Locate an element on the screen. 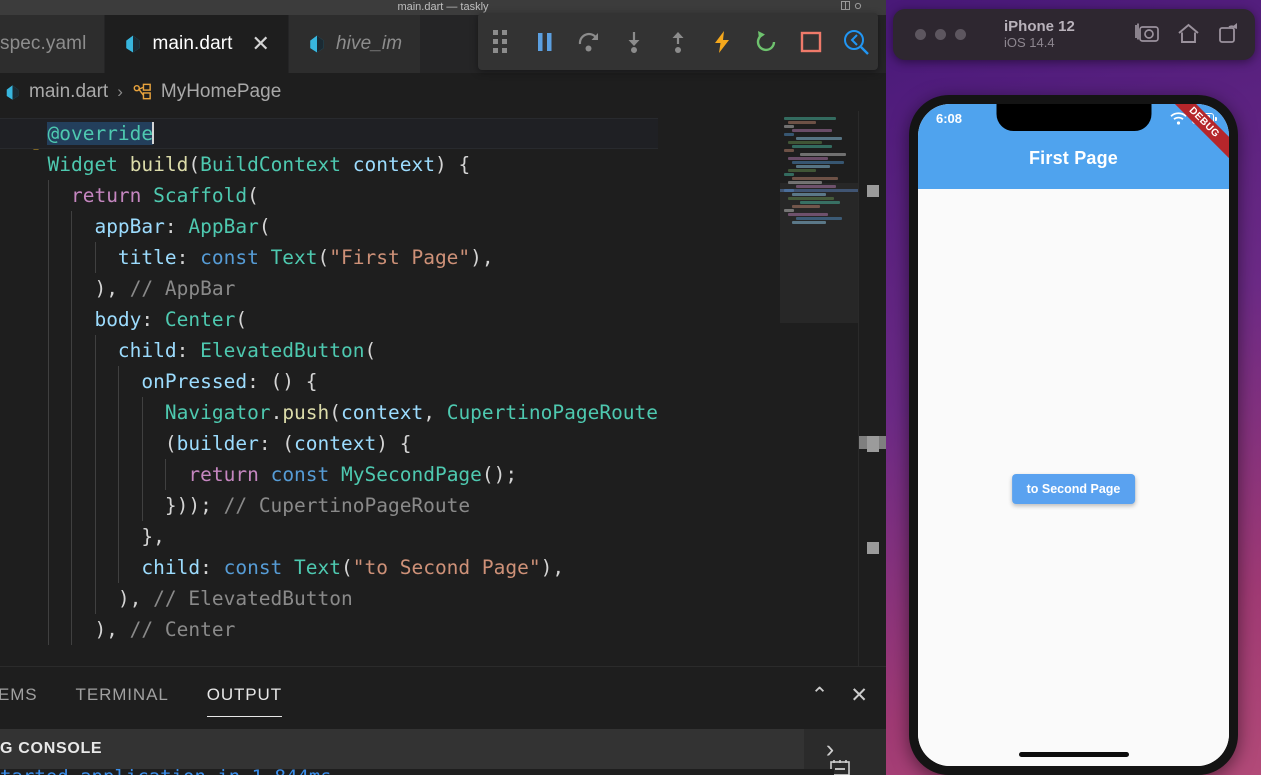 The width and height of the screenshot is (1261, 775). text-cursor is located at coordinates (153, 133).